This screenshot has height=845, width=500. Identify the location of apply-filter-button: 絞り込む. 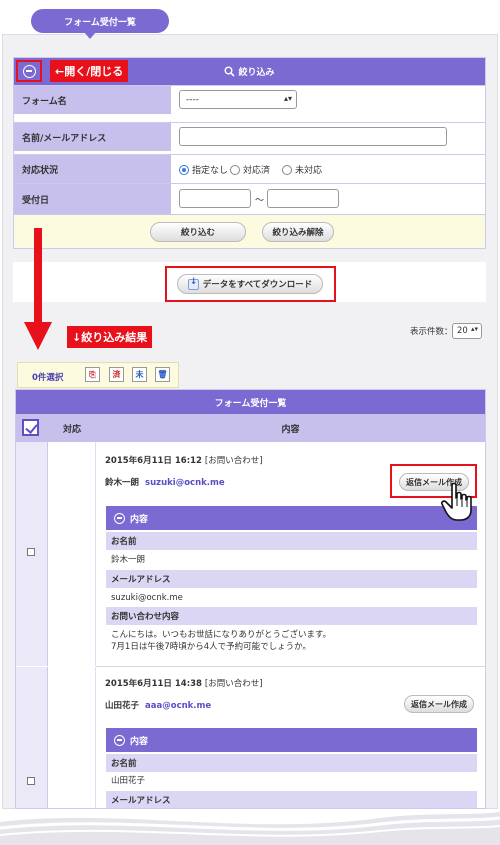
(198, 232).